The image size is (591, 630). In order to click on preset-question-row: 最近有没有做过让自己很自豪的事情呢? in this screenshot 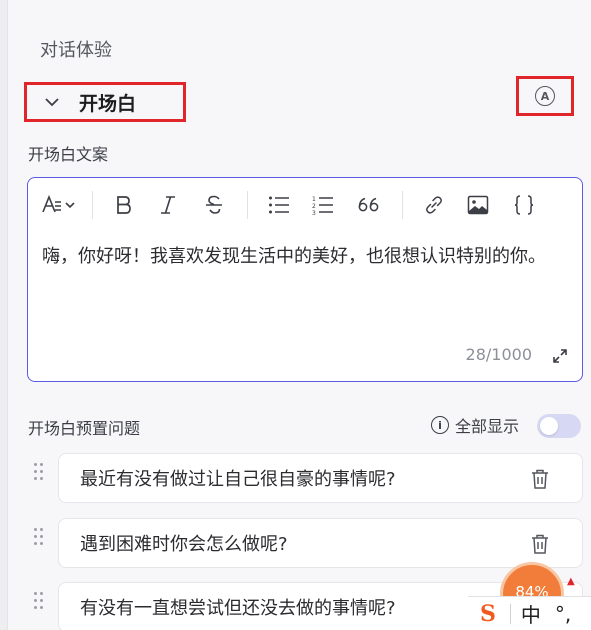, I will do `click(306, 478)`.